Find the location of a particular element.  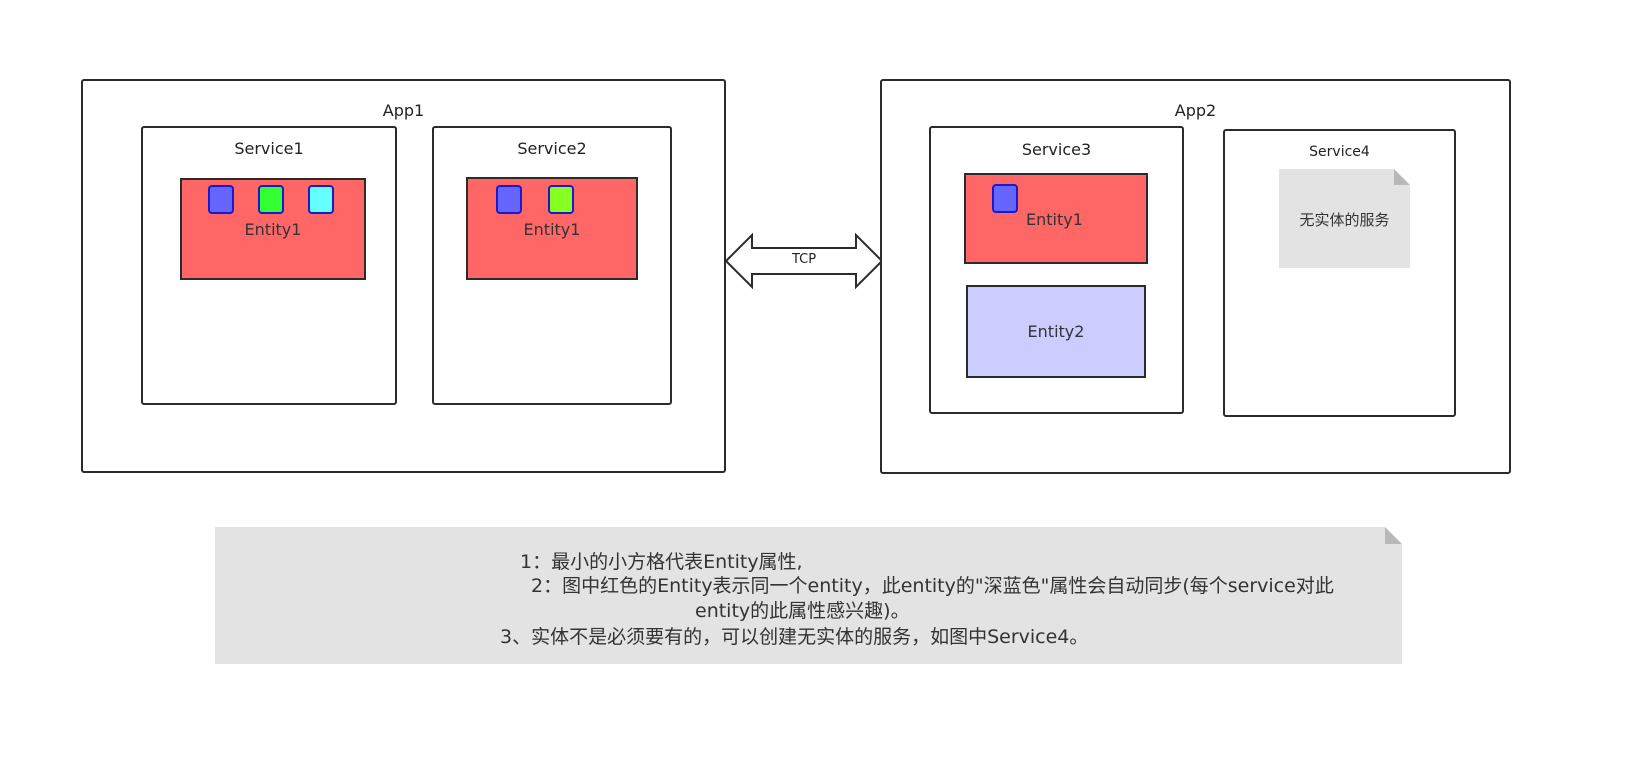

service3-entity2: Entity2 is located at coordinates (1056, 331).